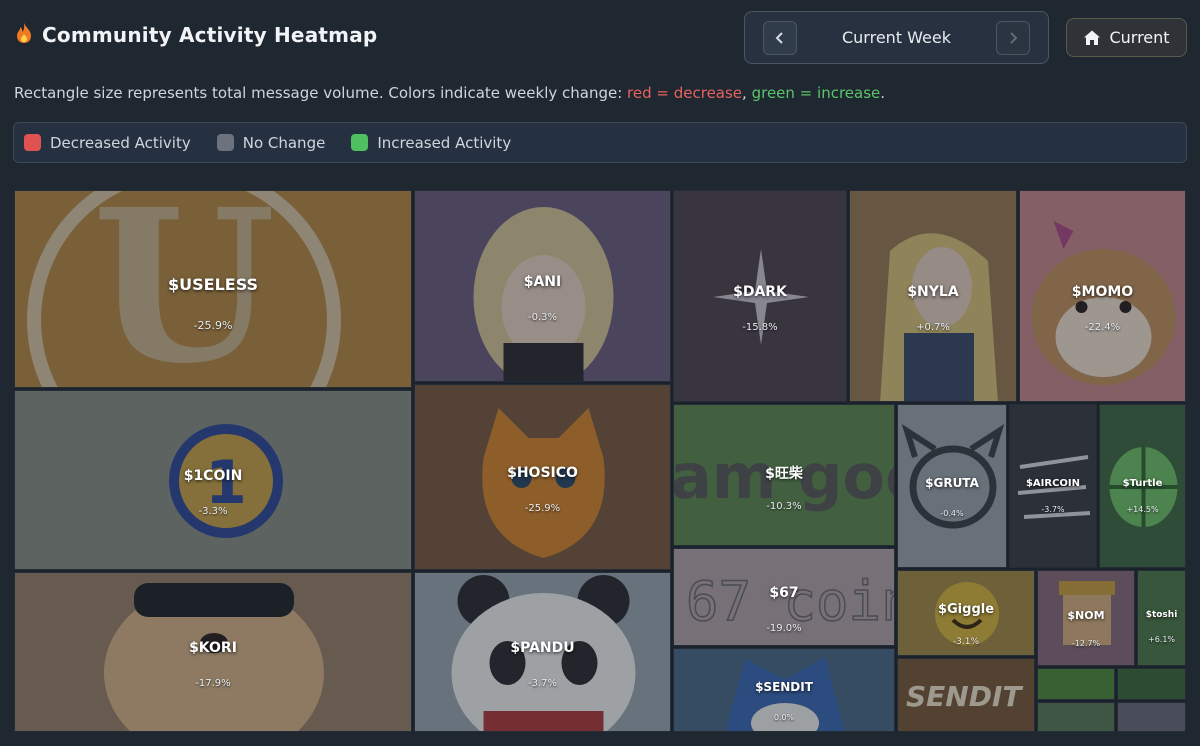 This screenshot has width=1200, height=746. I want to click on heatmap-tile: $Turtle +14.5%, so click(1142, 486).